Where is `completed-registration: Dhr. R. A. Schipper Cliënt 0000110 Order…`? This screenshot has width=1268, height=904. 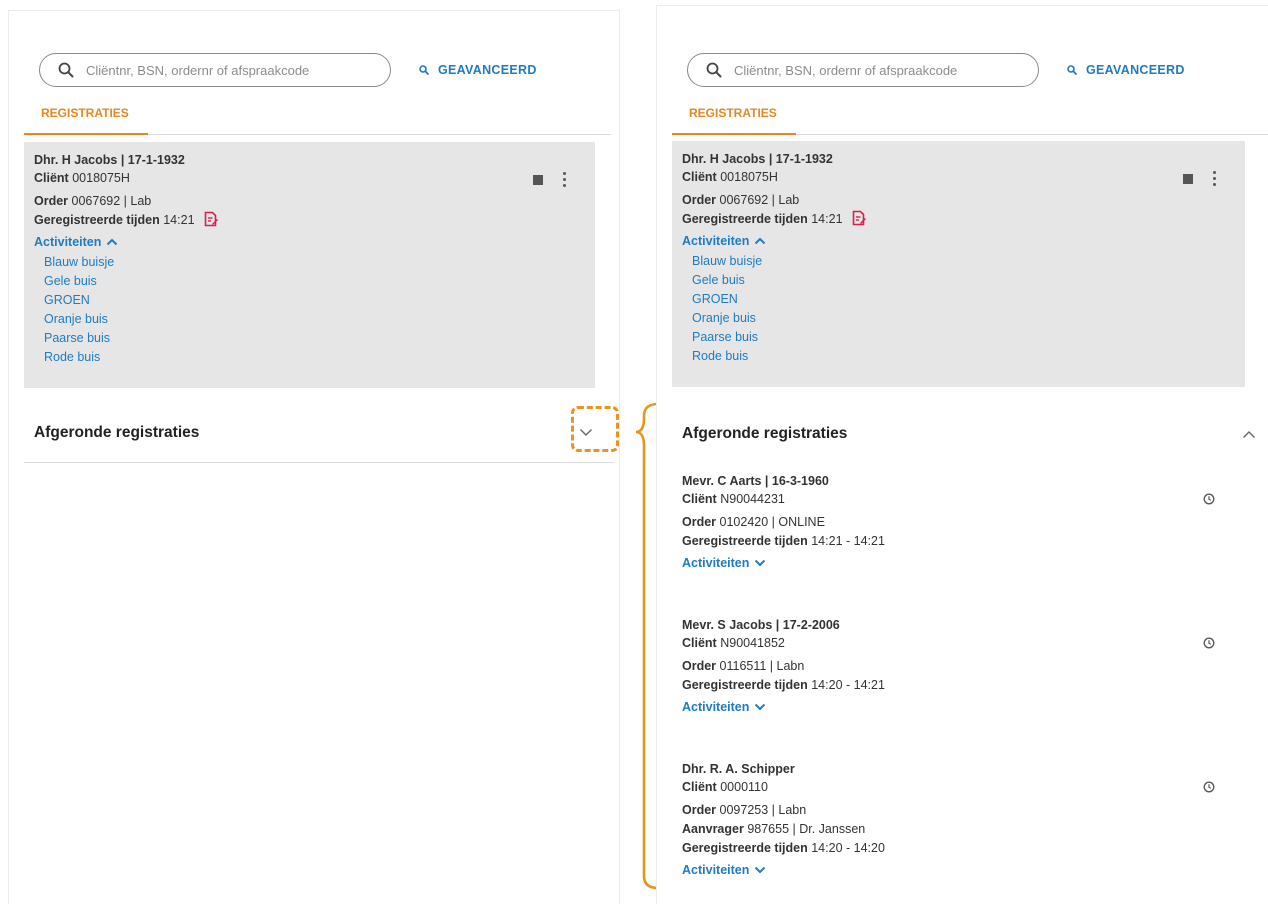 completed-registration: Dhr. R. A. Schipper Cliënt 0000110 Order… is located at coordinates (962, 820).